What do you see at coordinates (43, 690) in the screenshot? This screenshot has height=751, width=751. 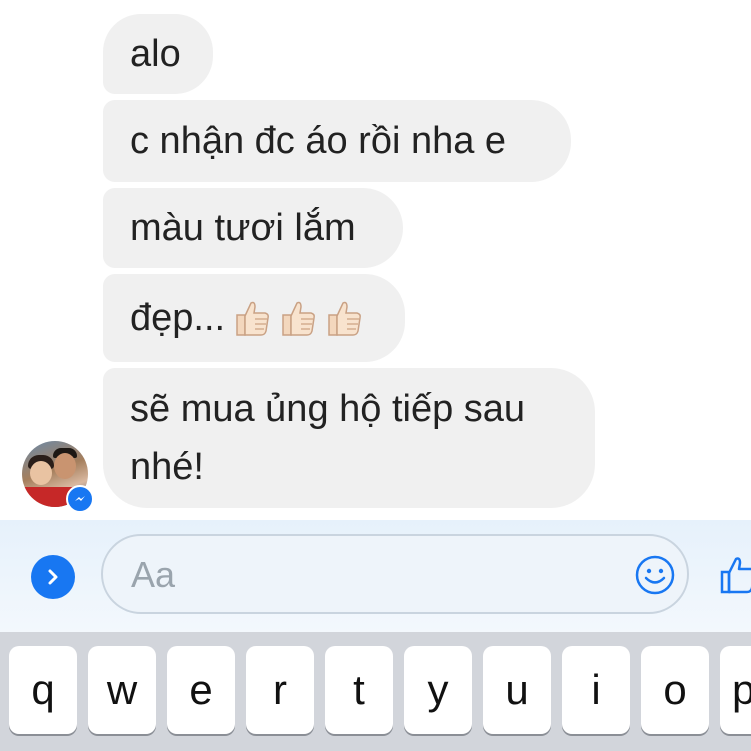 I see `key-q: q` at bounding box center [43, 690].